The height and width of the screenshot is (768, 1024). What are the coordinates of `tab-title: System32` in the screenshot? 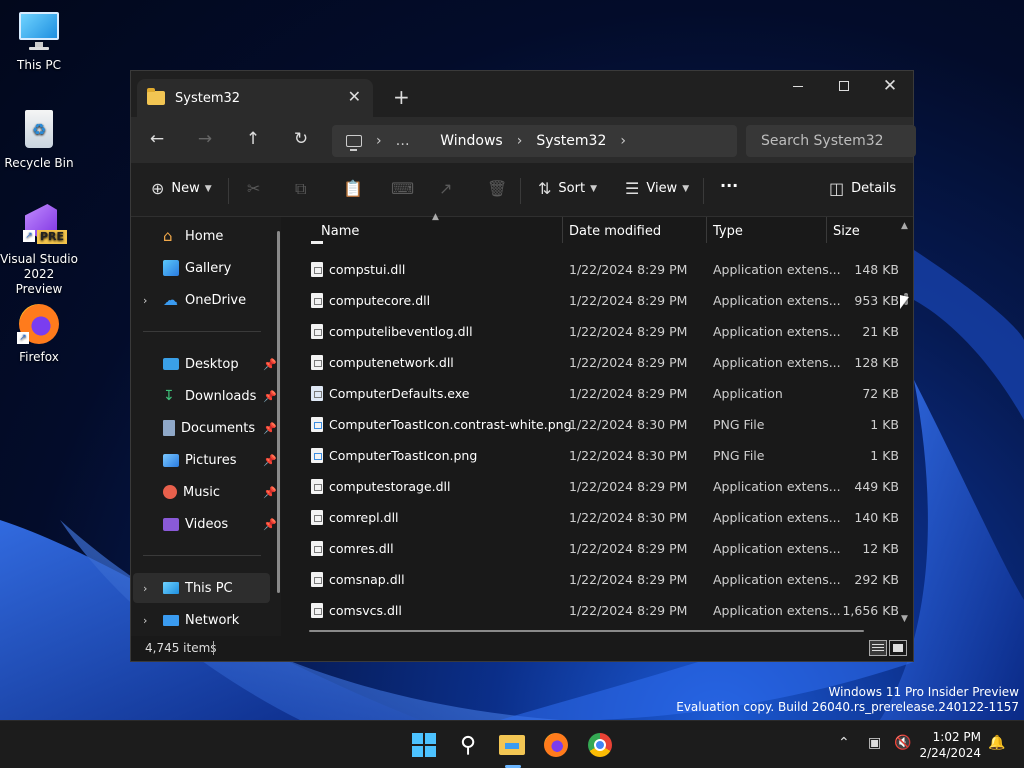 It's located at (208, 98).